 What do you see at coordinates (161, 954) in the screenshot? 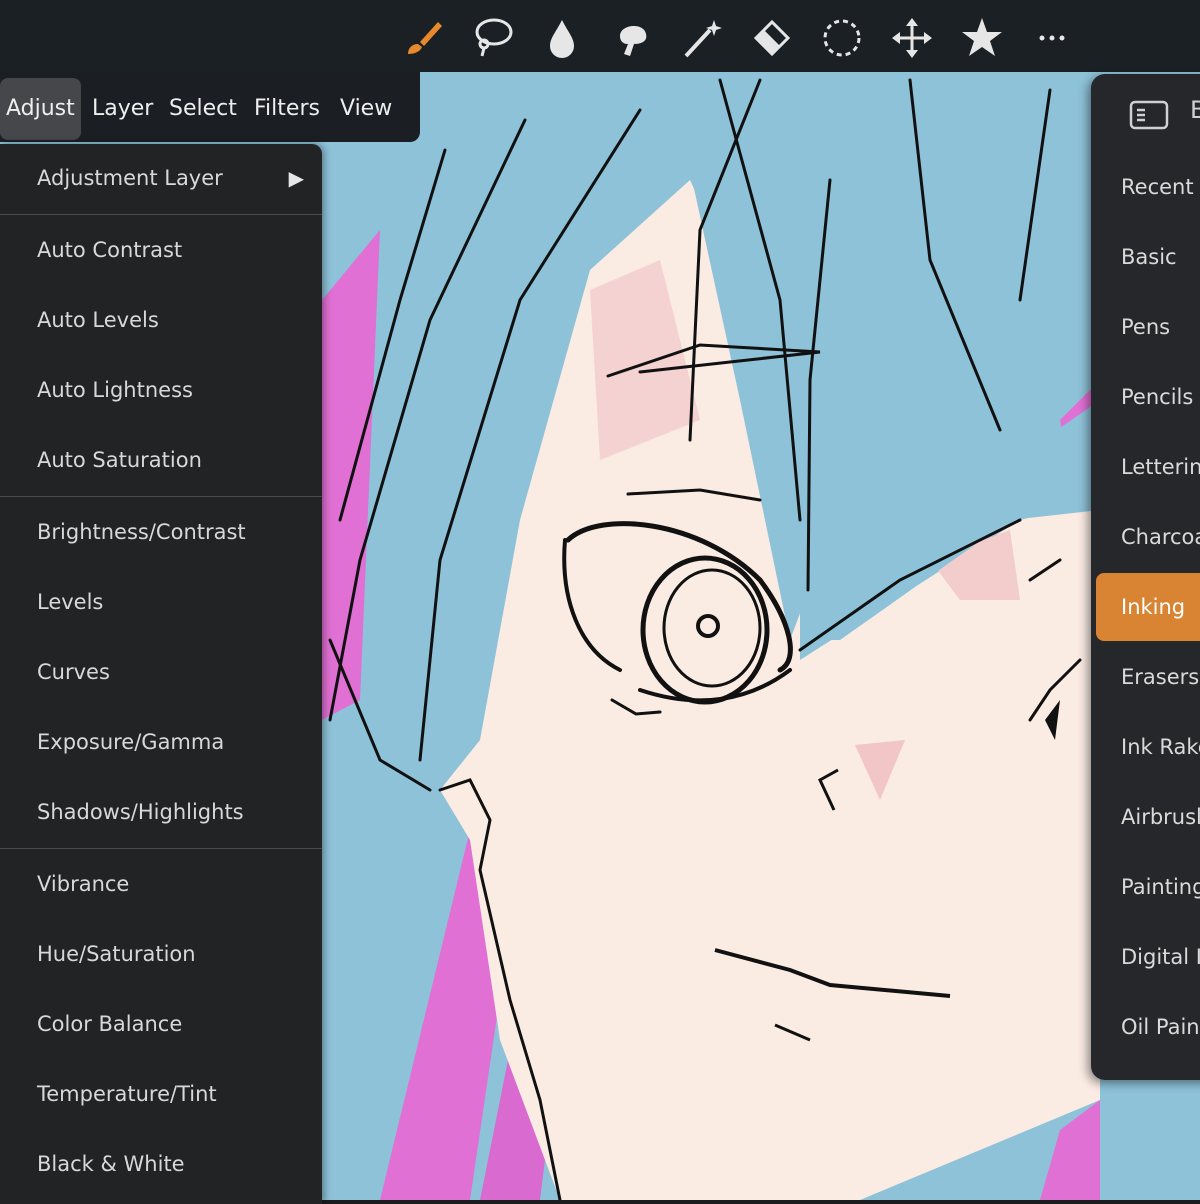
I see `adjust-item-hue-saturation: Hue/Saturation` at bounding box center [161, 954].